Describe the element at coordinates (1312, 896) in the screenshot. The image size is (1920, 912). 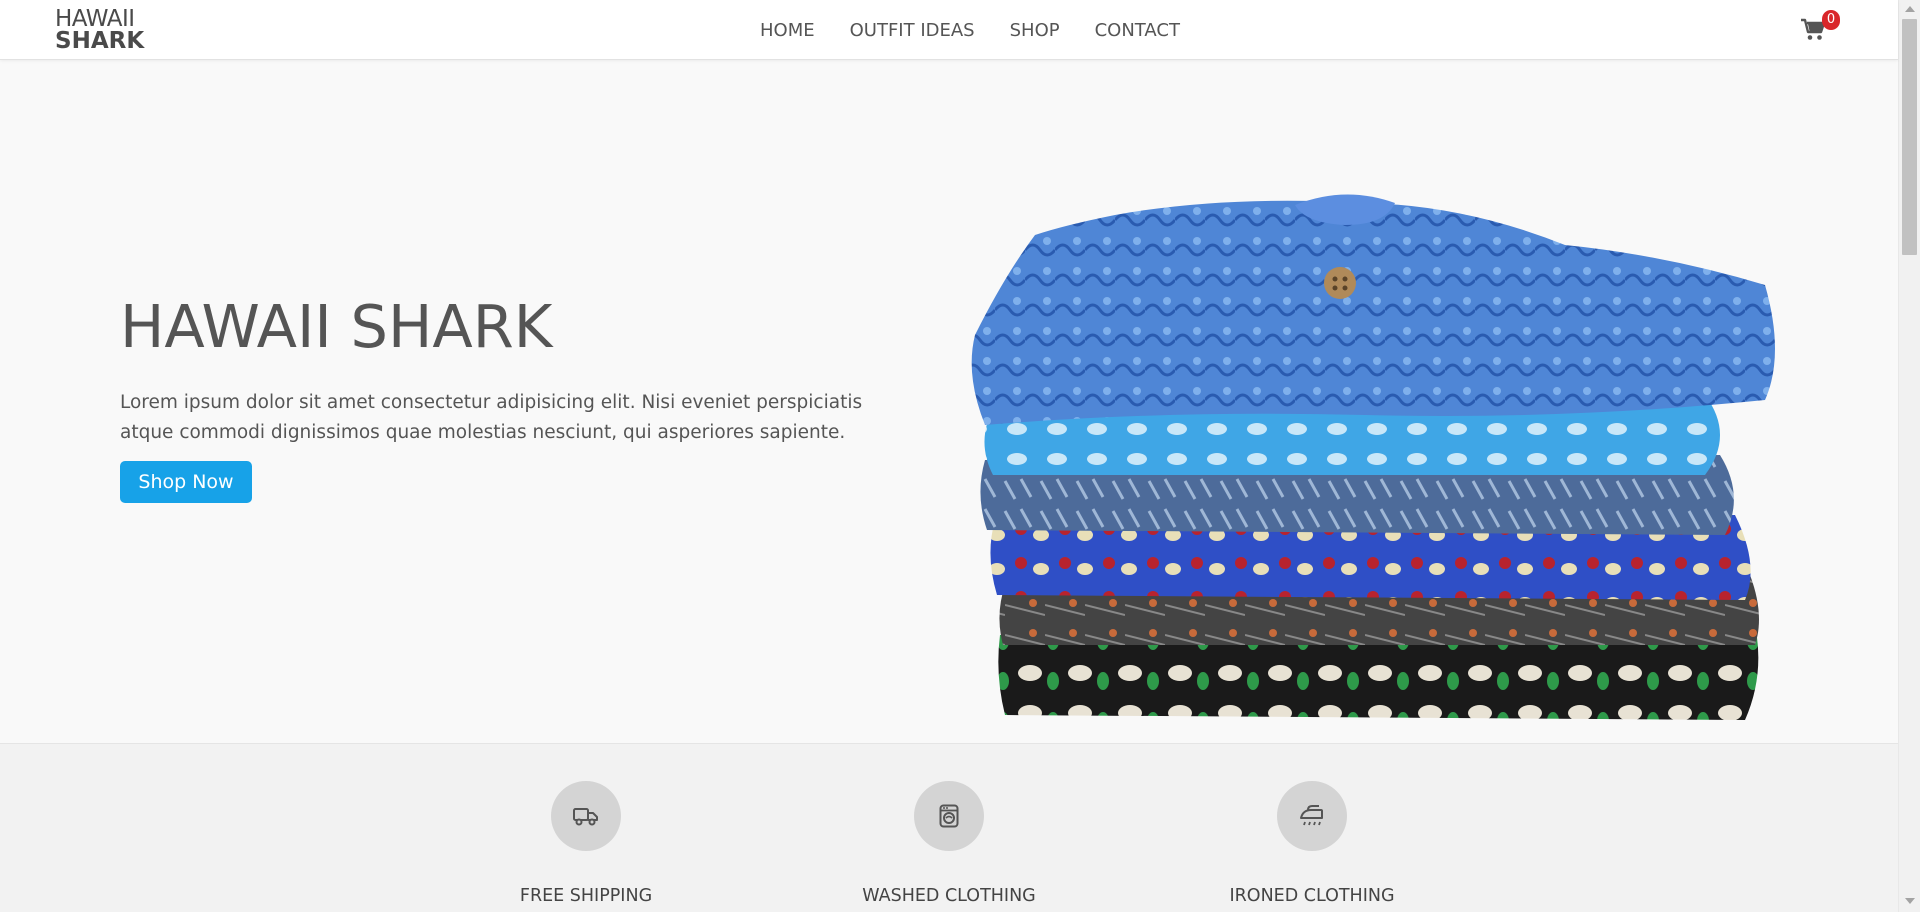
I see `feature-label: IRONED CLOTHING` at that location.